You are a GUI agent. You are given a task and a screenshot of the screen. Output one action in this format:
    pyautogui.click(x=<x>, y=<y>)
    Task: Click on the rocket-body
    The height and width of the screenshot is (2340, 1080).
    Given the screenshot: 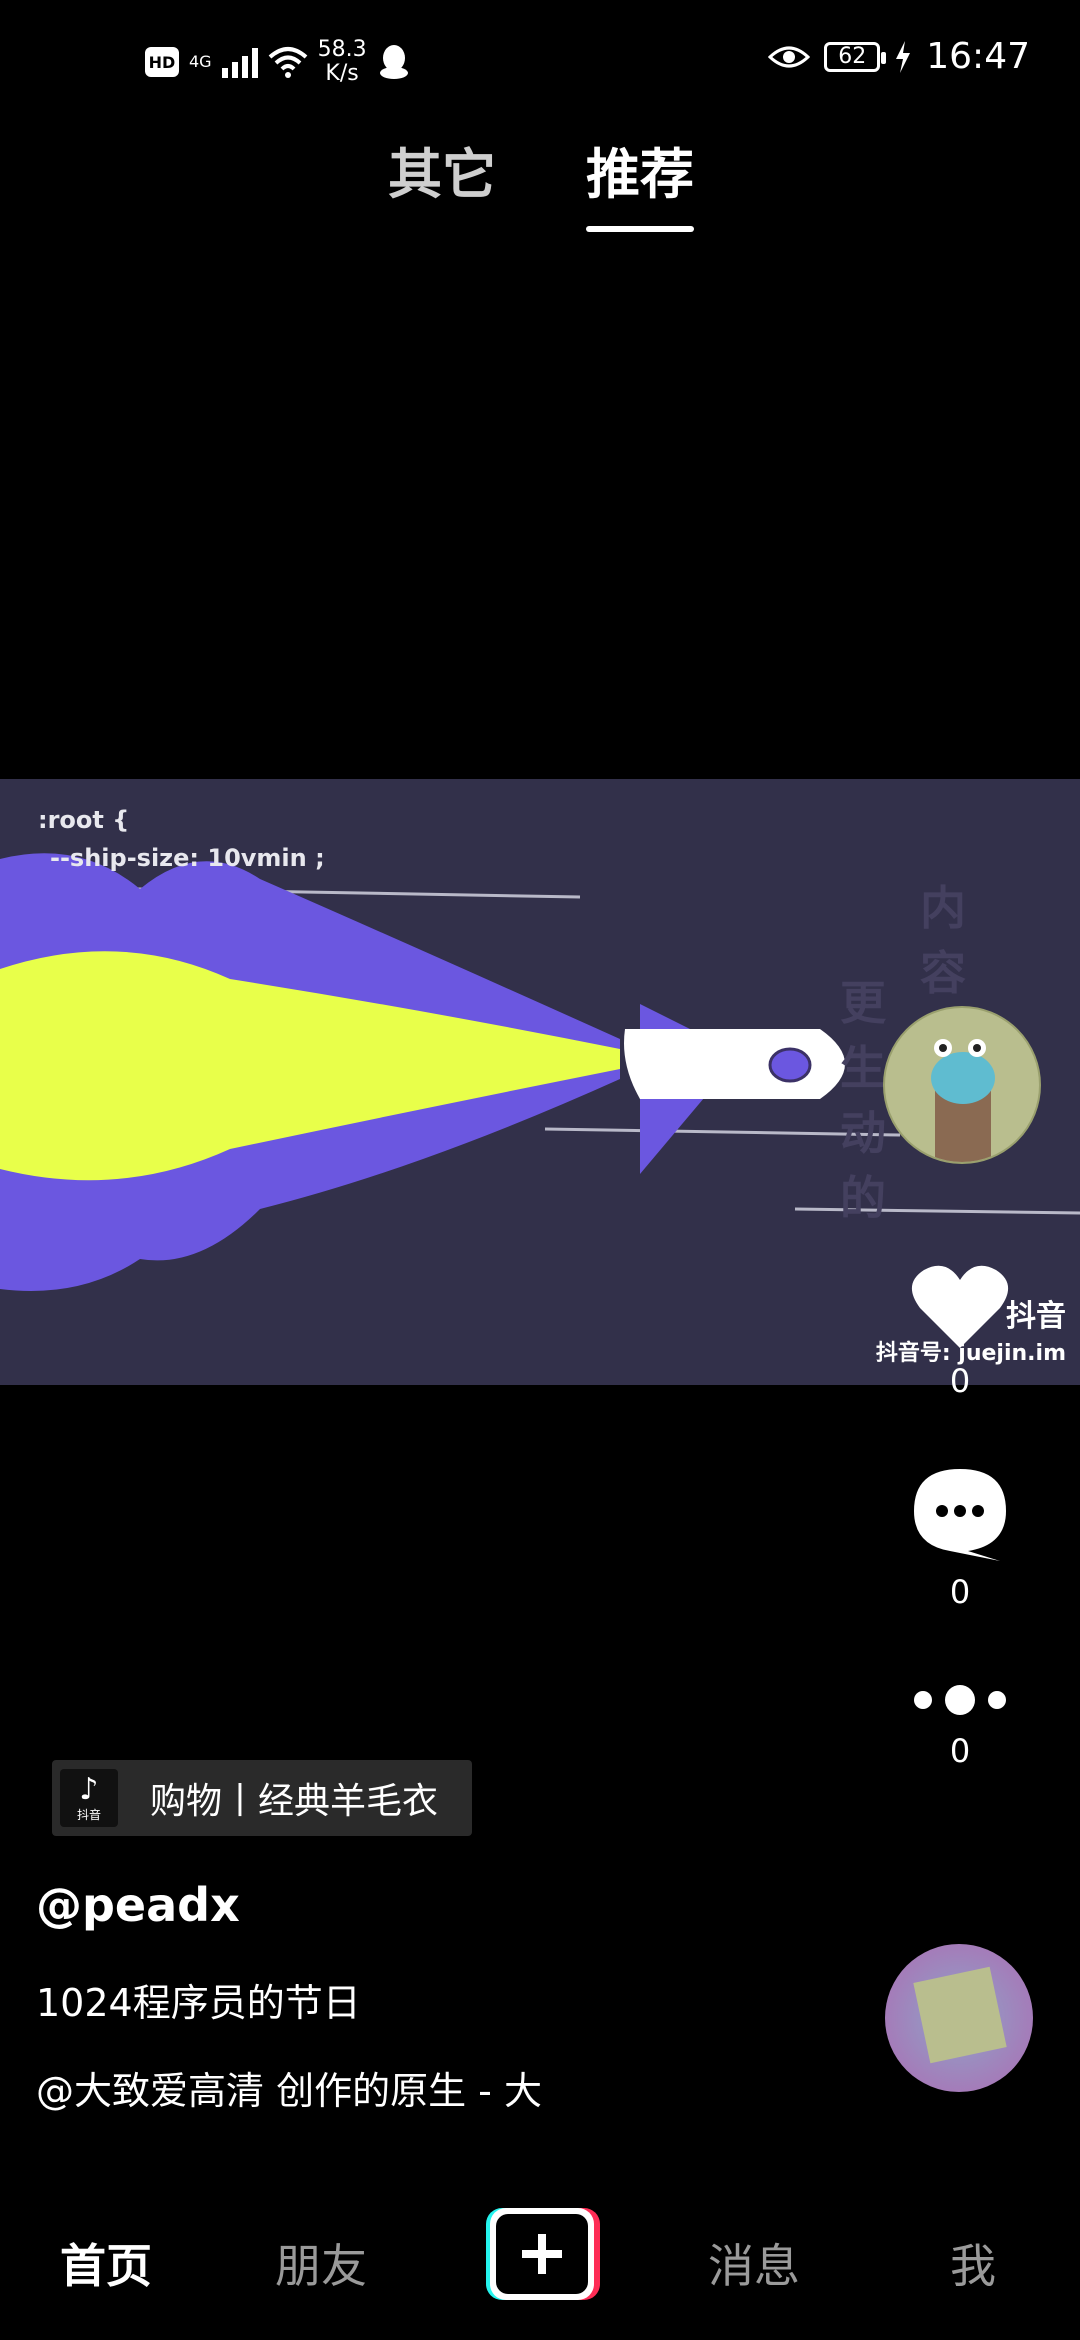 What is the action you would take?
    pyautogui.click(x=734, y=1064)
    